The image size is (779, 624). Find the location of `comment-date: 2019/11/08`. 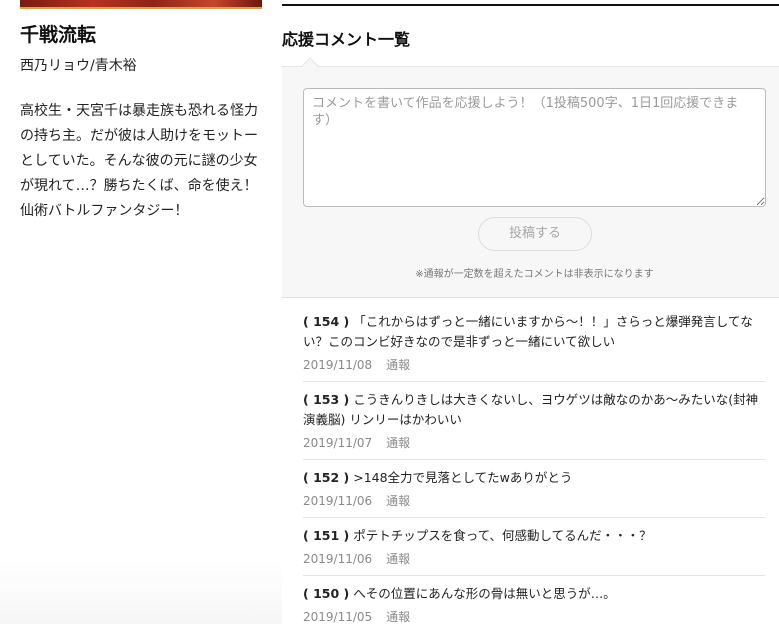

comment-date: 2019/11/08 is located at coordinates (338, 365).